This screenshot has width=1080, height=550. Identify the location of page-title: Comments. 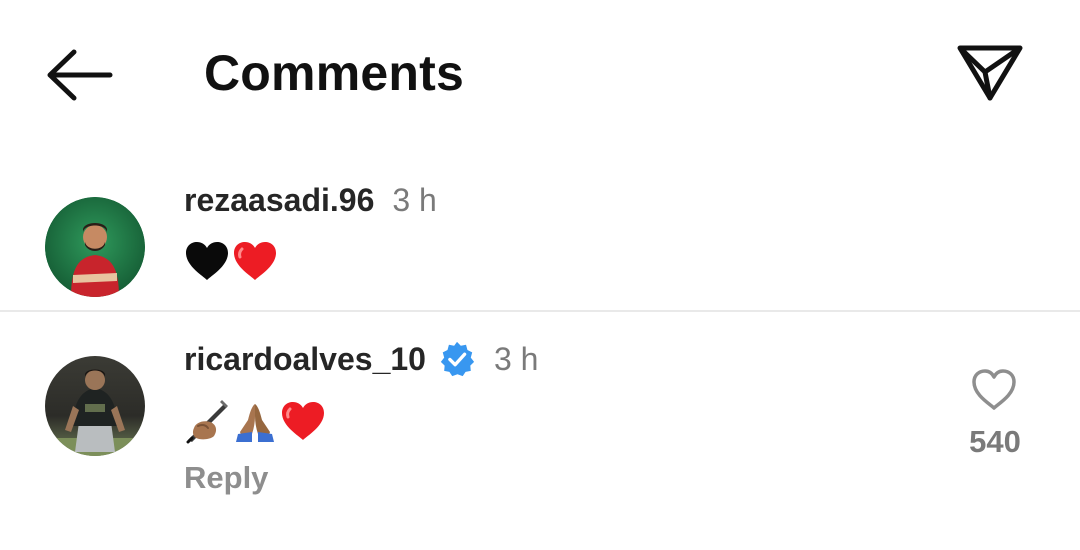
(334, 73).